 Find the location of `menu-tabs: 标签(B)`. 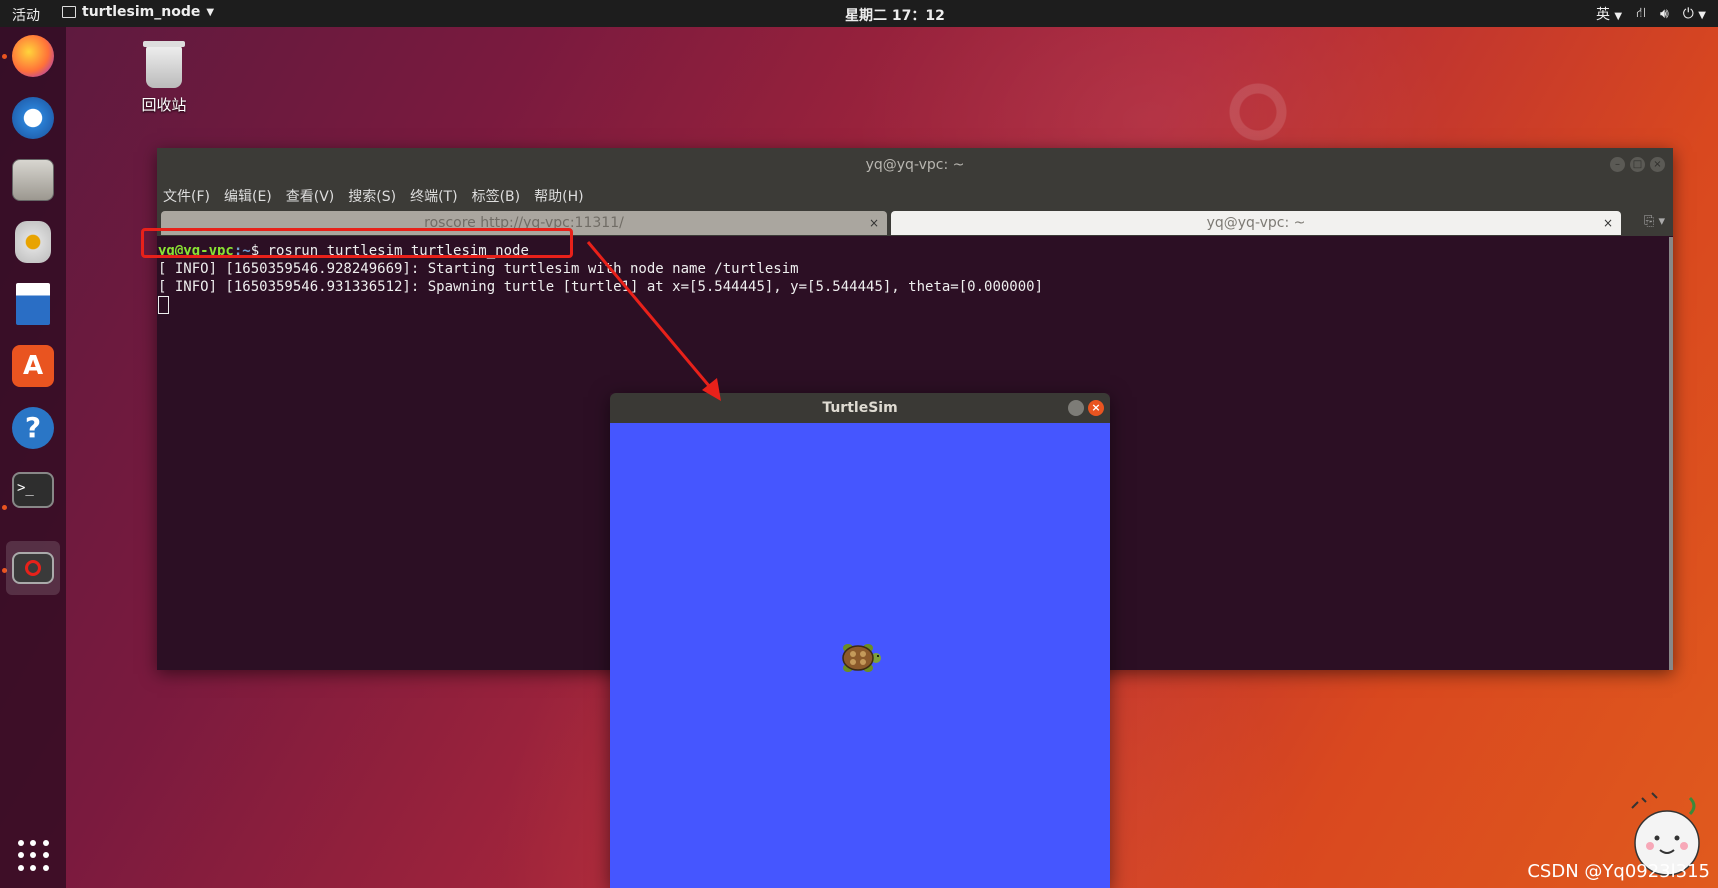

menu-tabs: 标签(B) is located at coordinates (496, 196).